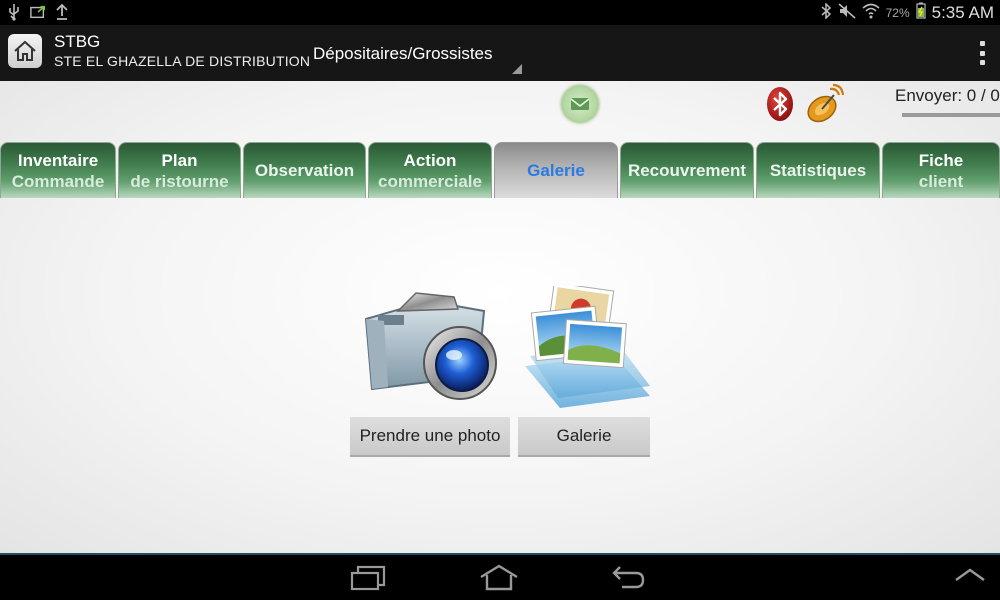  What do you see at coordinates (687, 170) in the screenshot?
I see `tab-recouvrement: Recouvrement` at bounding box center [687, 170].